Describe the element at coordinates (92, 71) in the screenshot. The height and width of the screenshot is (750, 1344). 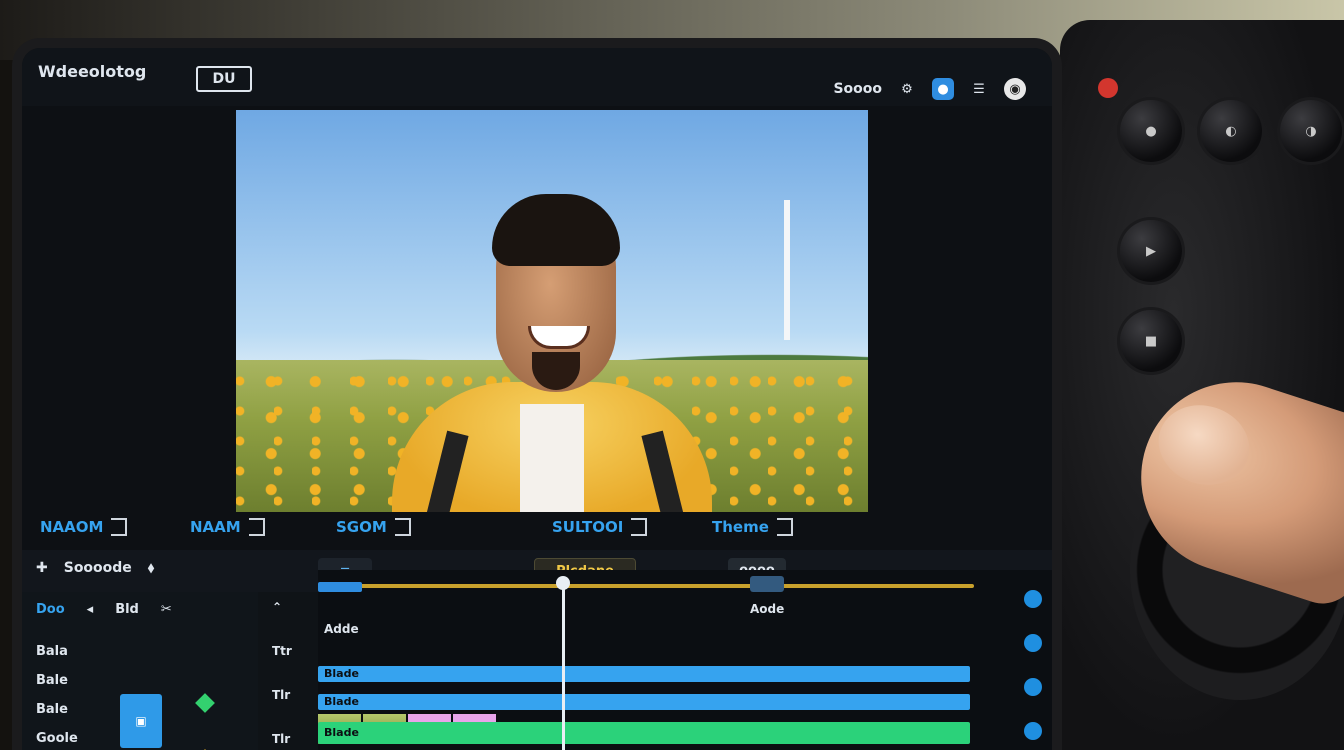
I see `app-title: Wdeeolotog` at that location.